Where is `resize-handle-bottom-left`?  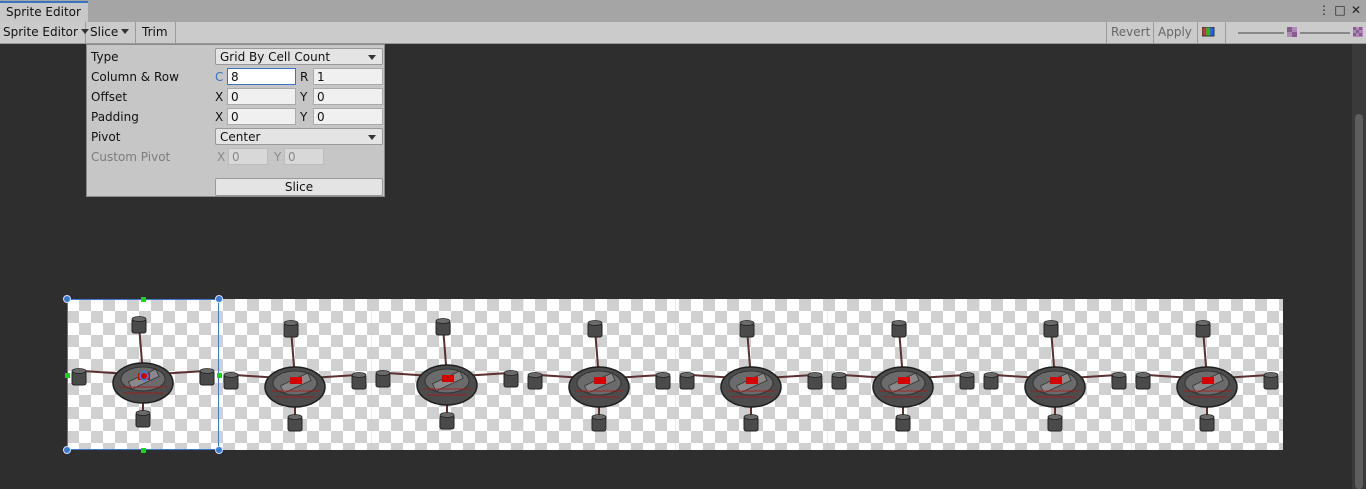 resize-handle-bottom-left is located at coordinates (67, 450).